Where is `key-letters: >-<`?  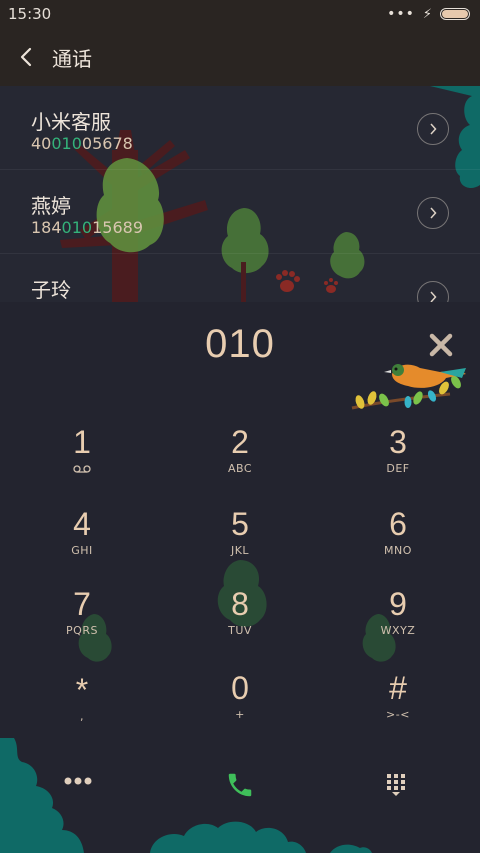 key-letters: >-< is located at coordinates (398, 714).